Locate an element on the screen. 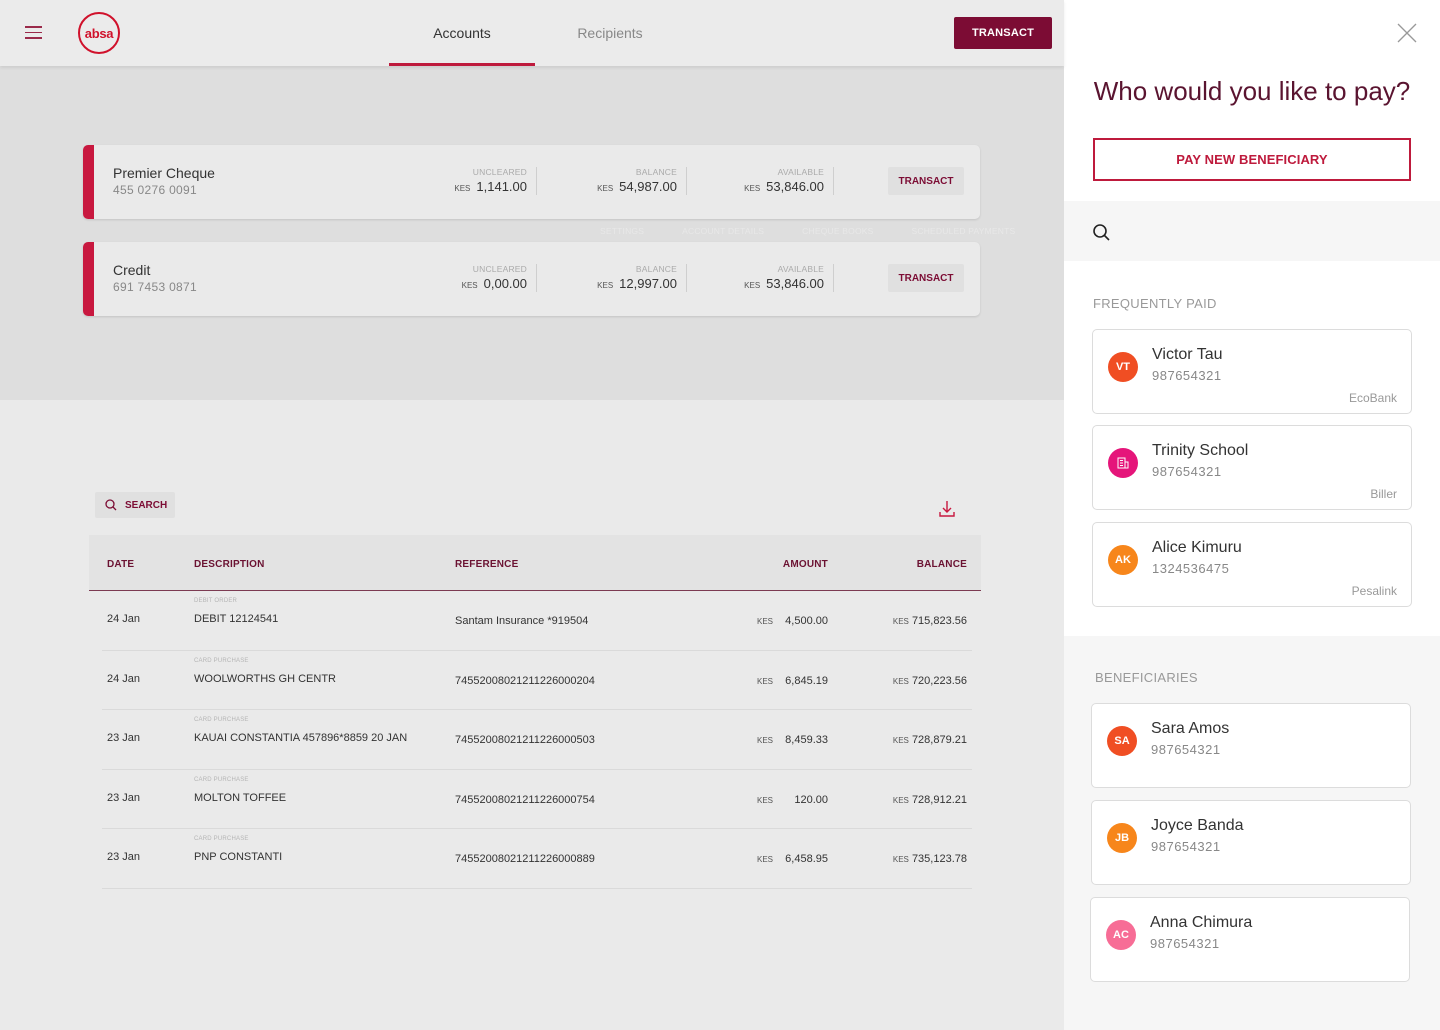 This screenshot has width=1440, height=1030. beneficiary-card: AK Alice Kimuru 1324536475 Pesalink is located at coordinates (1252, 564).